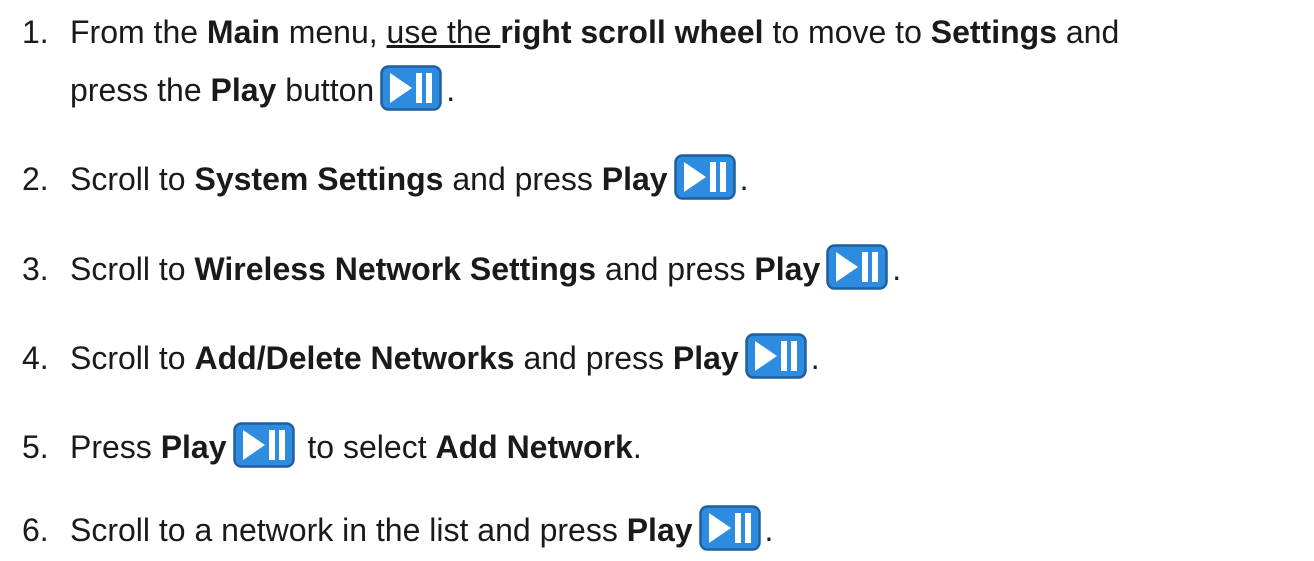  What do you see at coordinates (35, 179) in the screenshot?
I see `step-number: 2.` at bounding box center [35, 179].